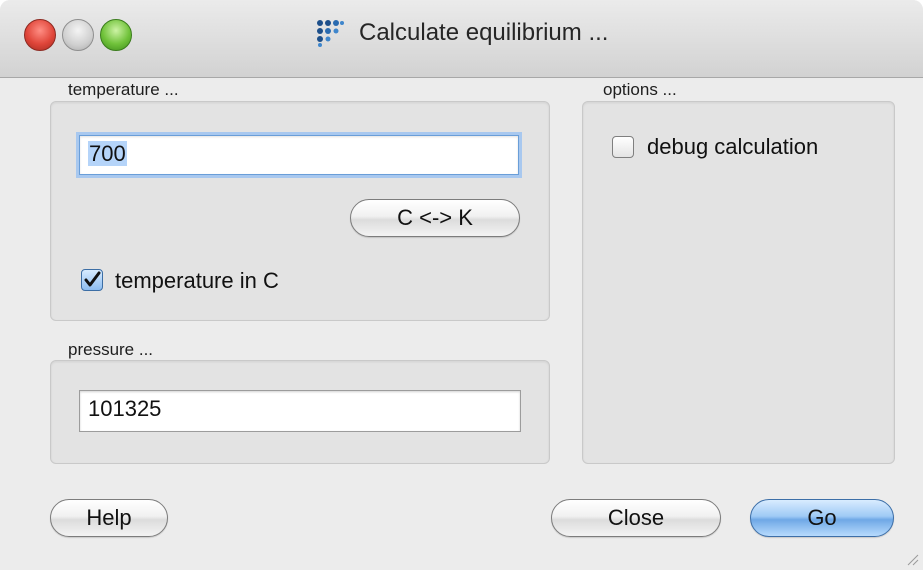 The height and width of the screenshot is (570, 923). Describe the element at coordinates (109, 518) in the screenshot. I see `help-button: Help` at that location.